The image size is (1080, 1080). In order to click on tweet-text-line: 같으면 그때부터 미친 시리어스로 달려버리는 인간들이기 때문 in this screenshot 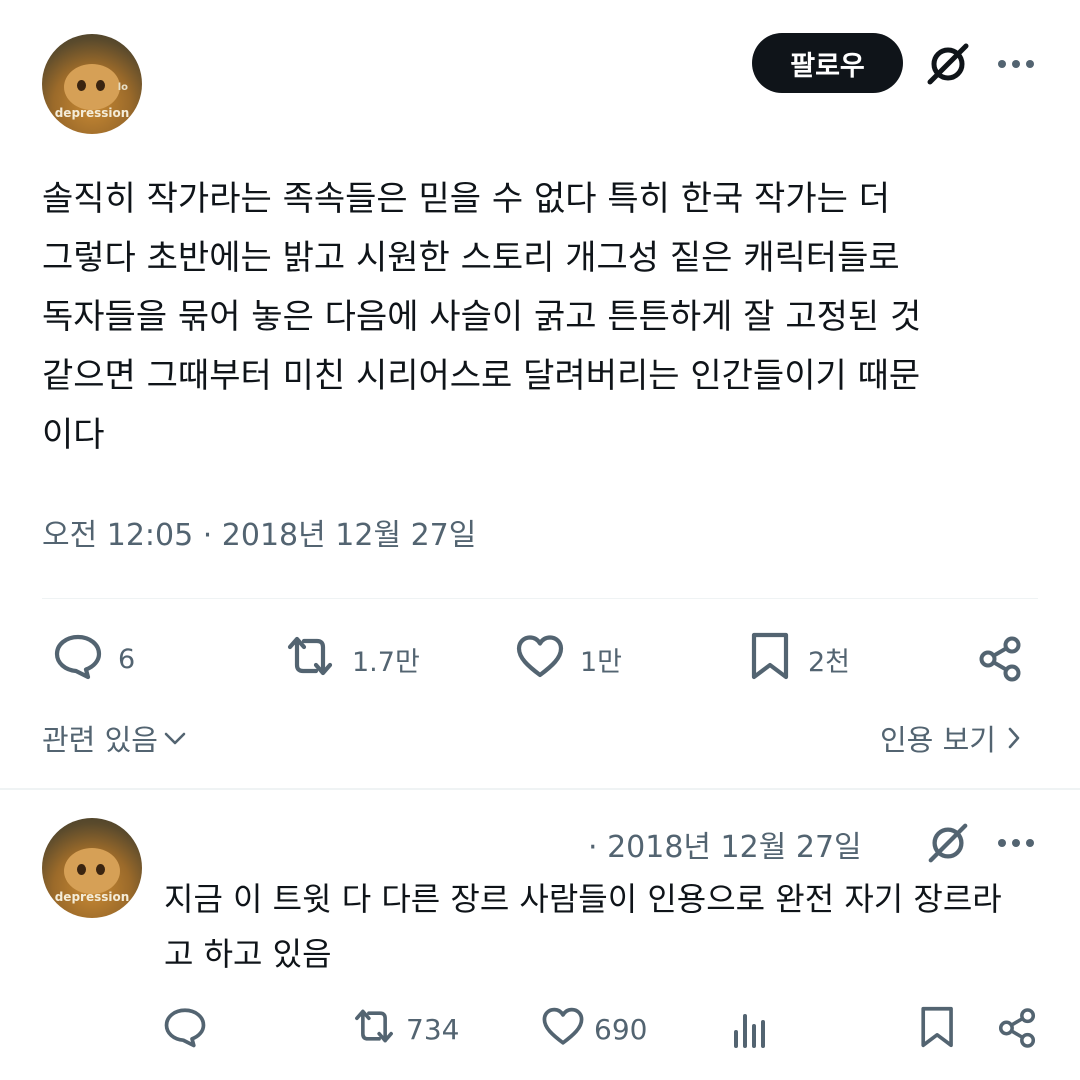, I will do `click(481, 376)`.